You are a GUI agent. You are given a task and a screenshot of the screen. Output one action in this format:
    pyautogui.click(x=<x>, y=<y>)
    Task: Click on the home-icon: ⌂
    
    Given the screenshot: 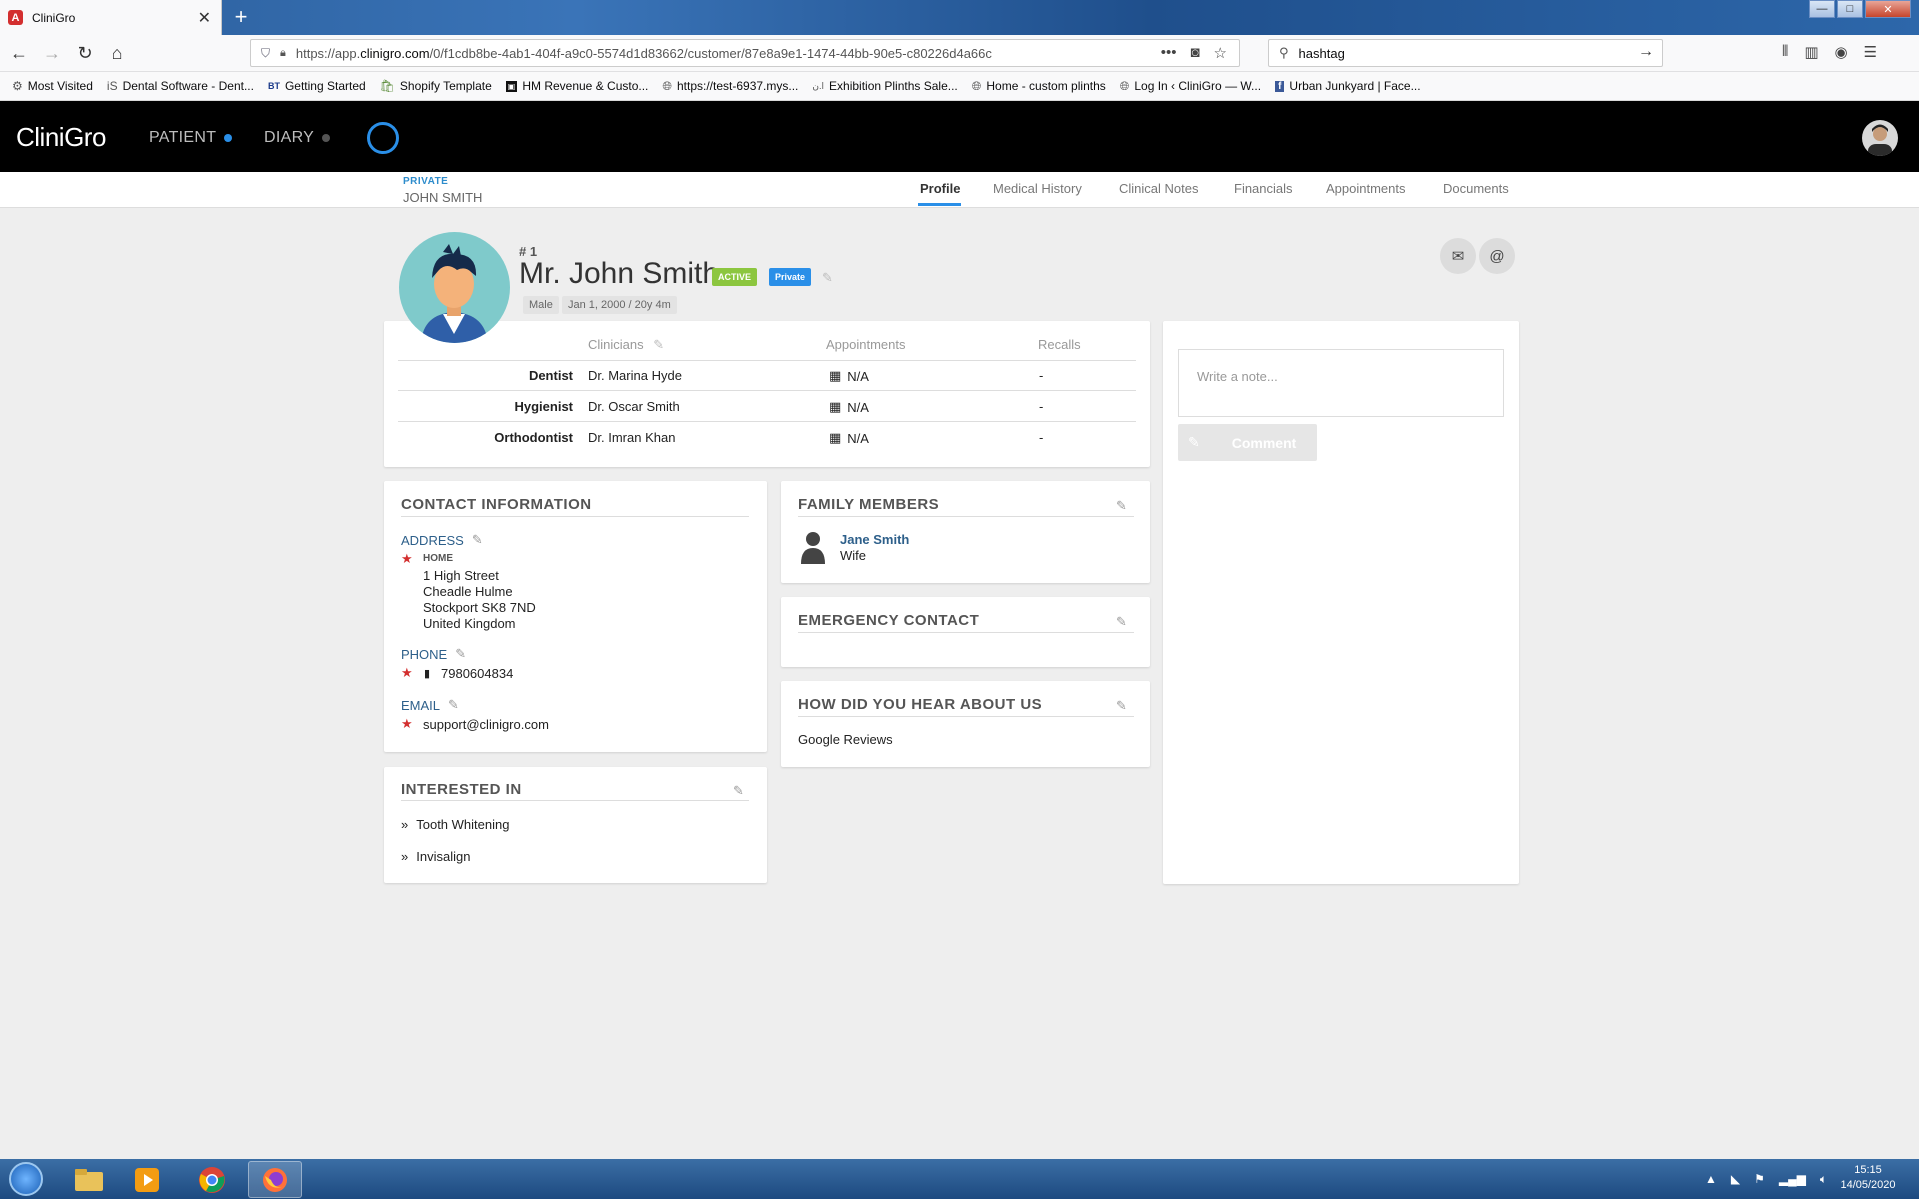 What is the action you would take?
    pyautogui.click(x=117, y=53)
    